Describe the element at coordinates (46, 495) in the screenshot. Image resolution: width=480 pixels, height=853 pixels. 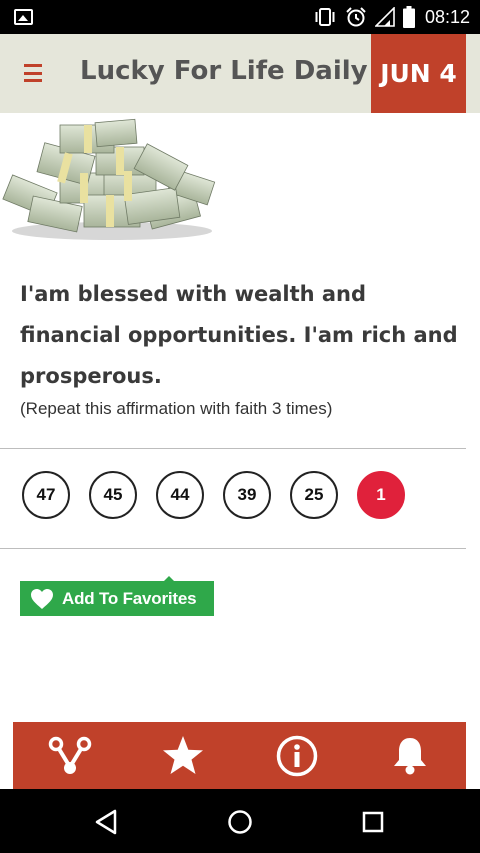
I see `number-ball: 47` at that location.